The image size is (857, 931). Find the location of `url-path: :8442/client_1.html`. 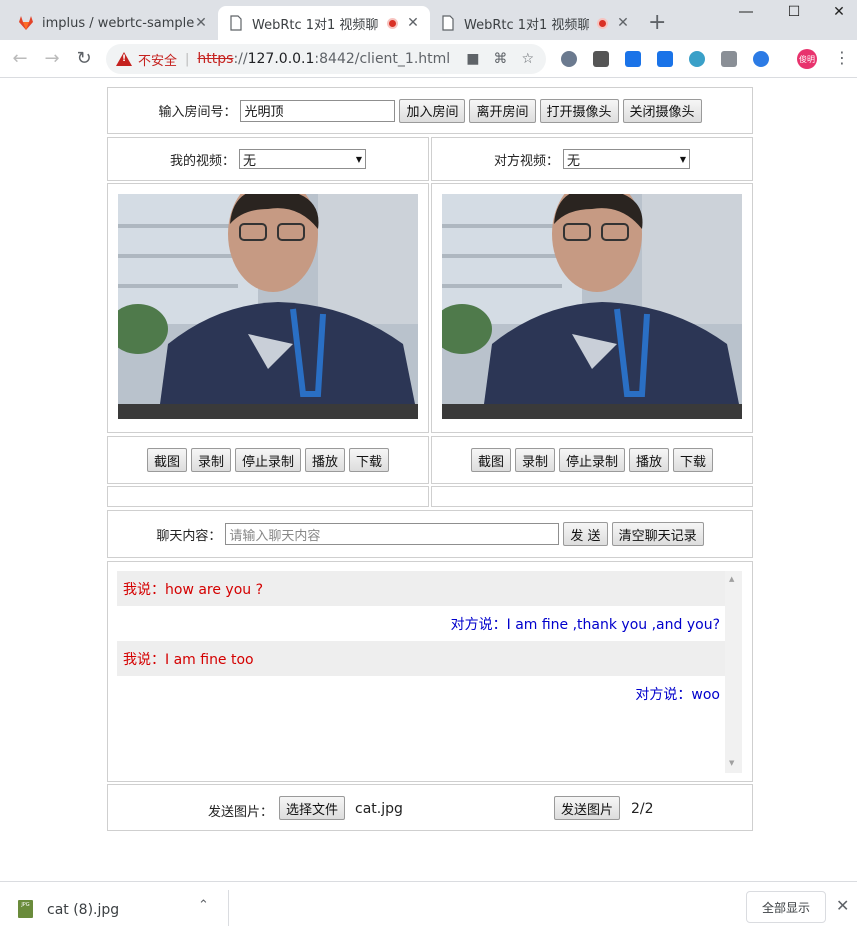

url-path: :8442/client_1.html is located at coordinates (382, 59).